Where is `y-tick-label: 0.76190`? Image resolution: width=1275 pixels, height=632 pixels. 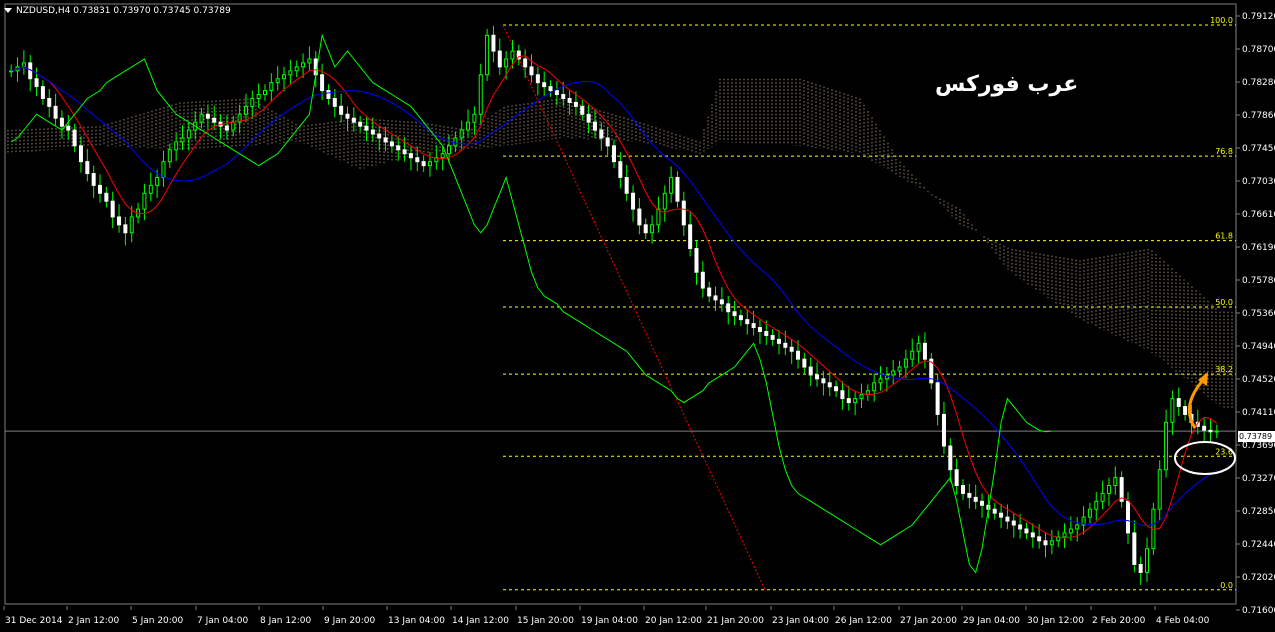
y-tick-label: 0.76190 is located at coordinates (1258, 248).